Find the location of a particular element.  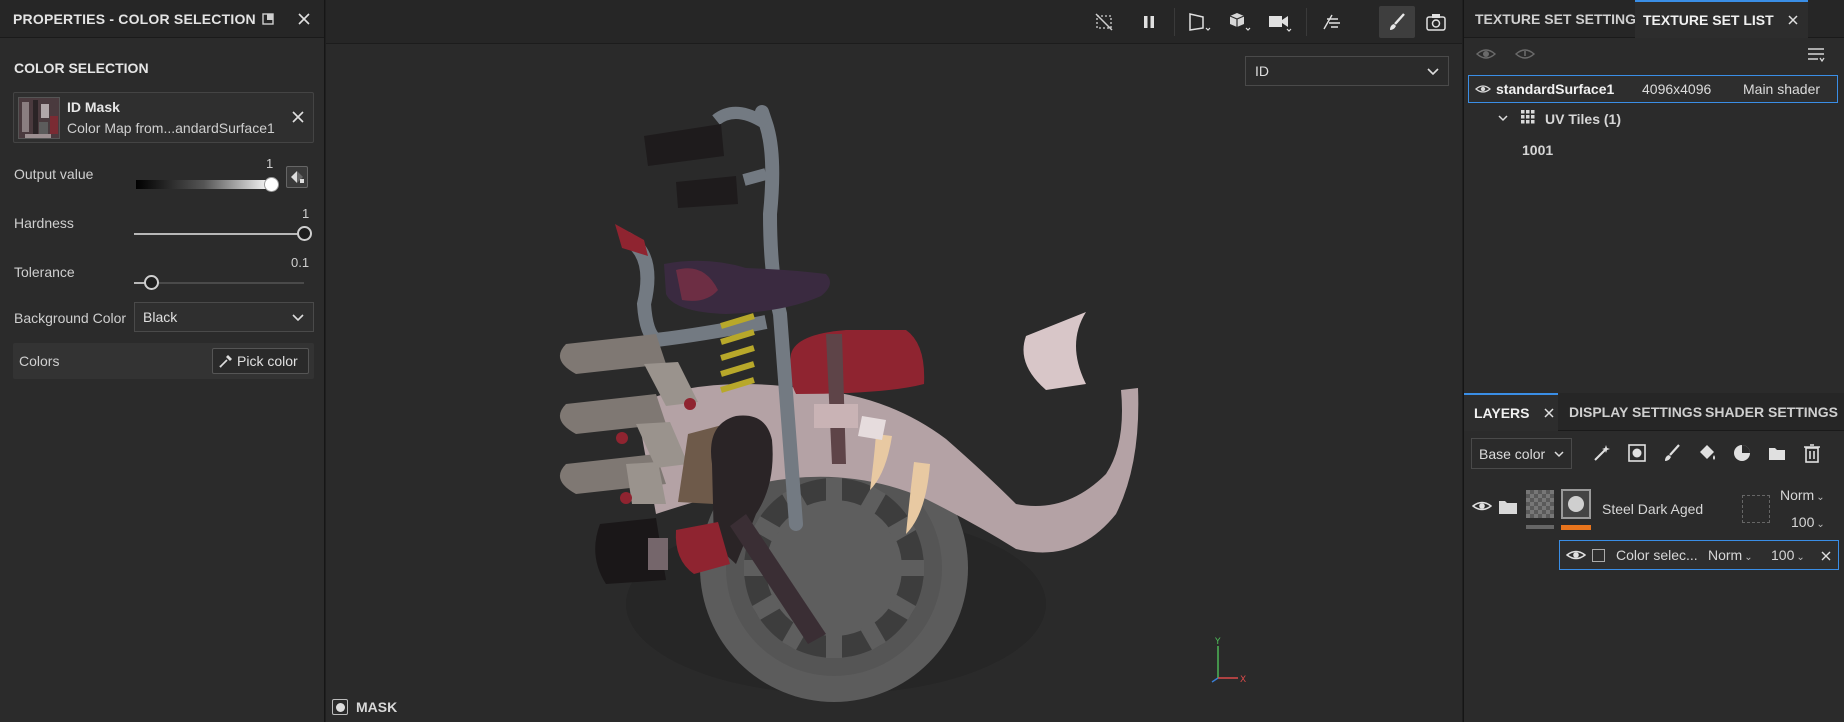

hardness-slider is located at coordinates (223, 233).